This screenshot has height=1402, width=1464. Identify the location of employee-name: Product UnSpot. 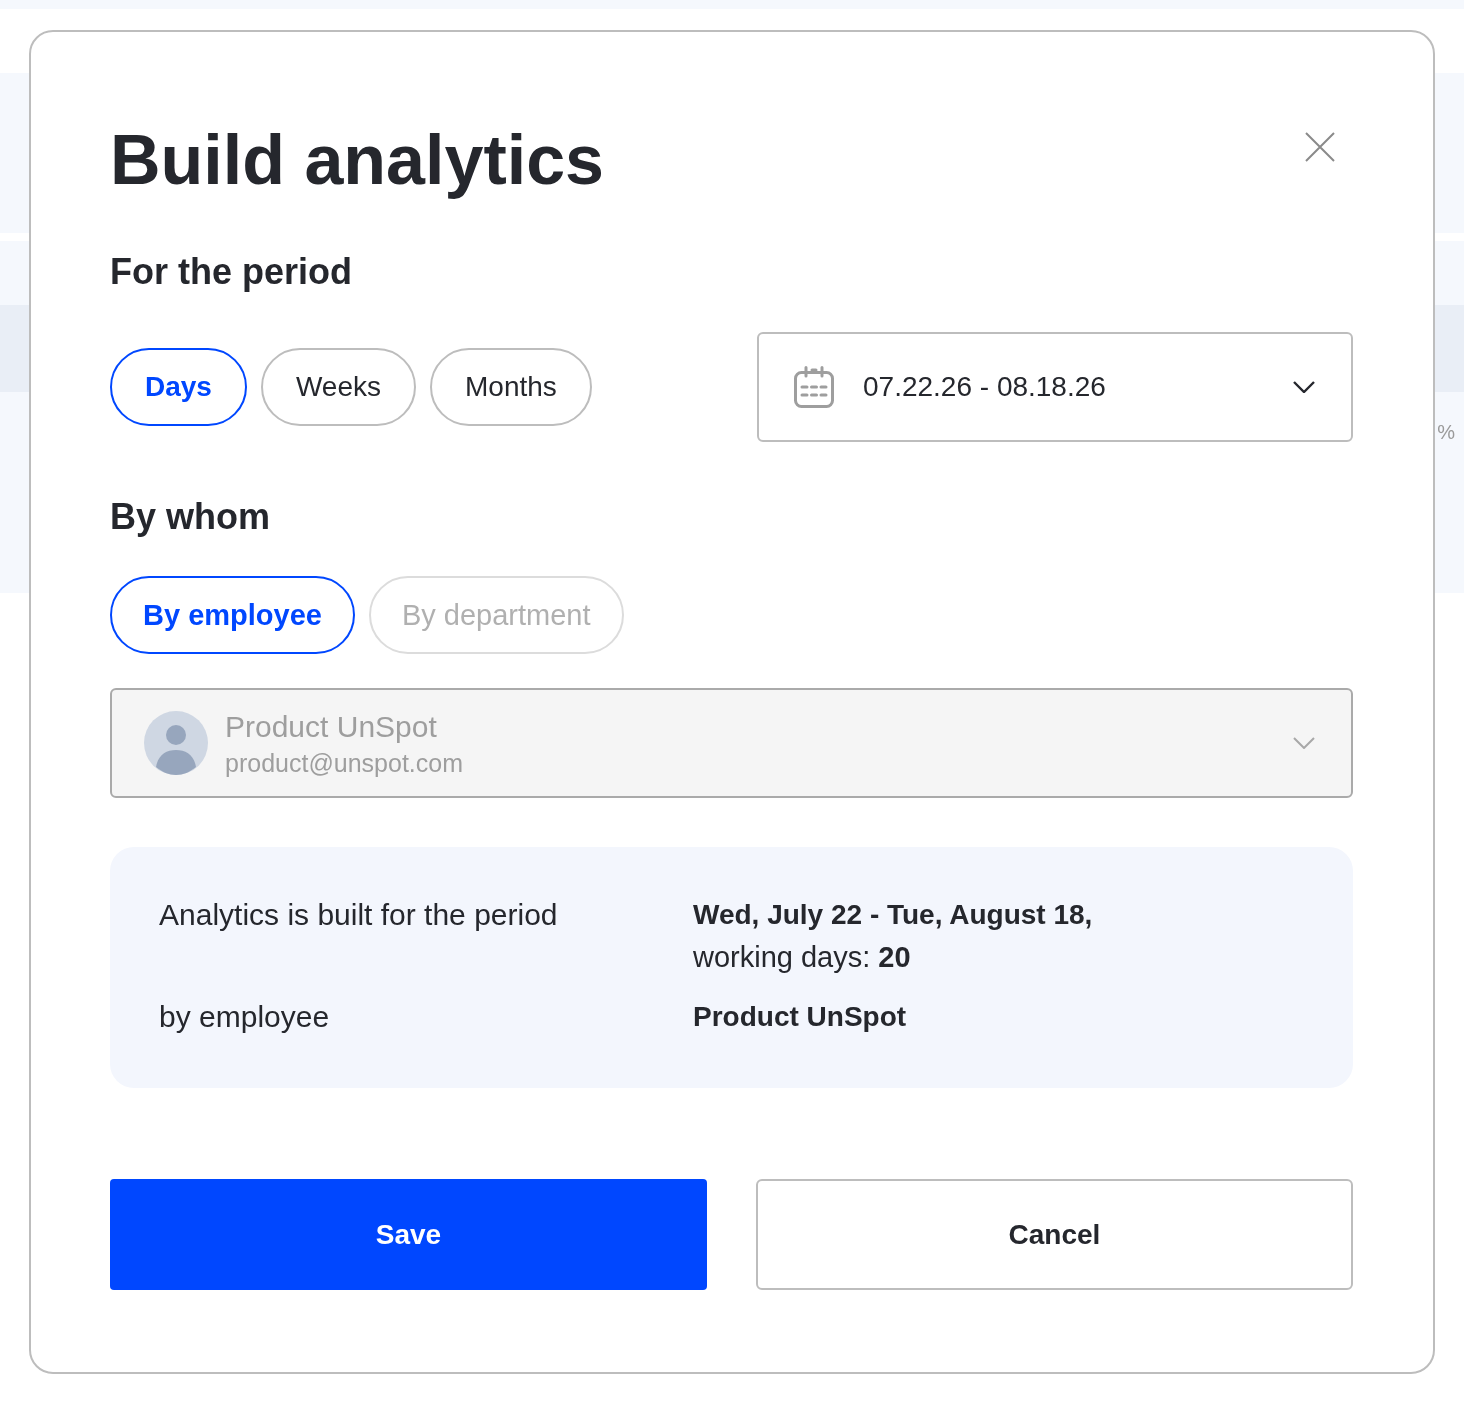
(331, 726).